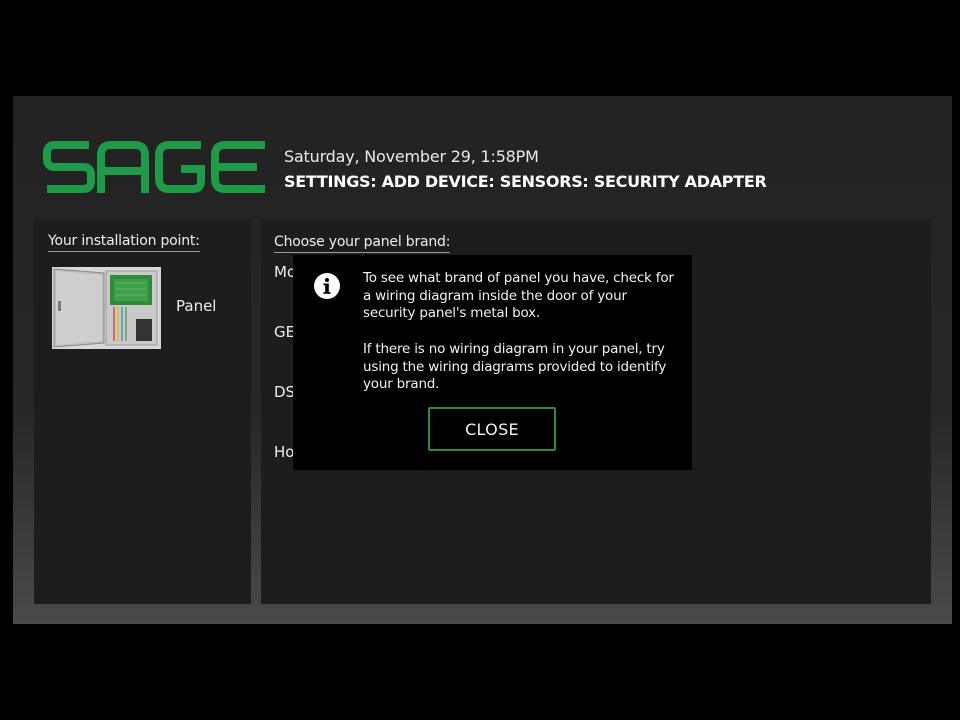  Describe the element at coordinates (124, 242) in the screenshot. I see `installation-point-title: Your installation point:` at that location.